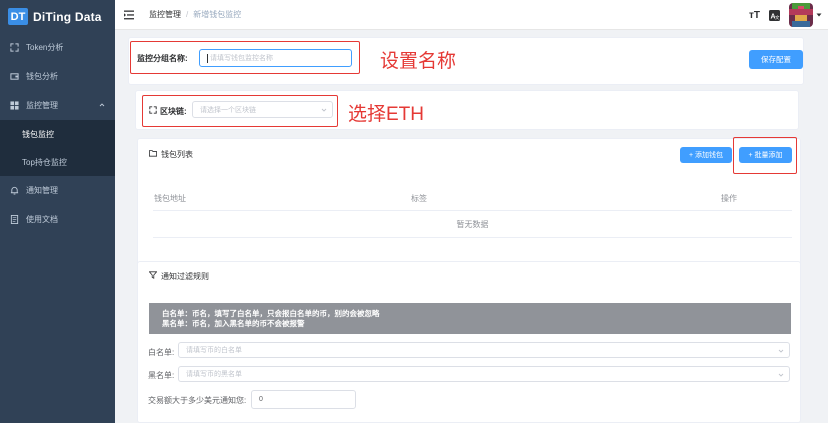 This screenshot has width=828, height=423. What do you see at coordinates (777, 17) in the screenshot?
I see `svg-text: 文` at bounding box center [777, 17].